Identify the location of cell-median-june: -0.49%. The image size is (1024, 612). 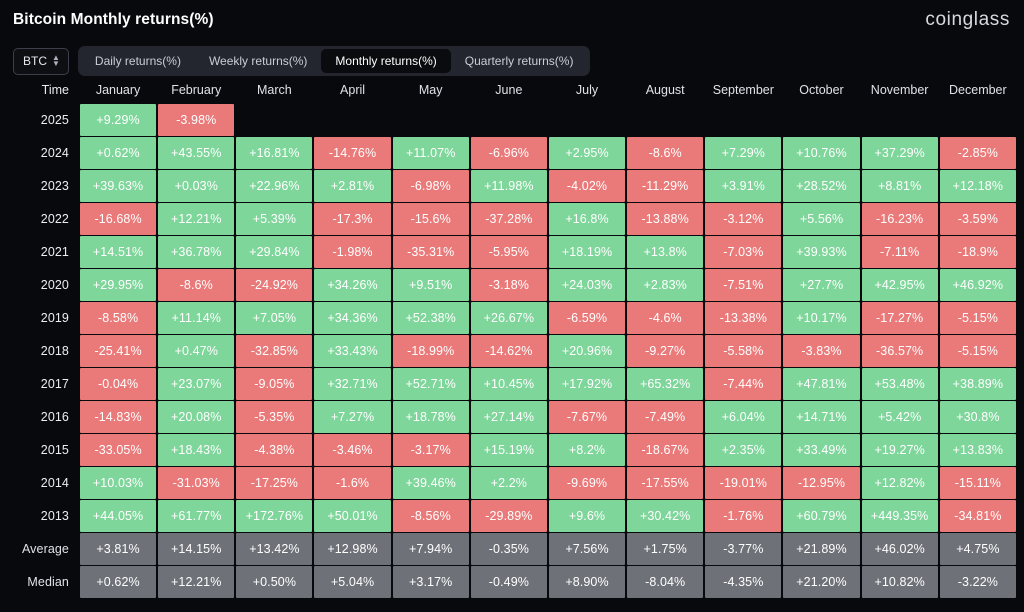
(508, 582).